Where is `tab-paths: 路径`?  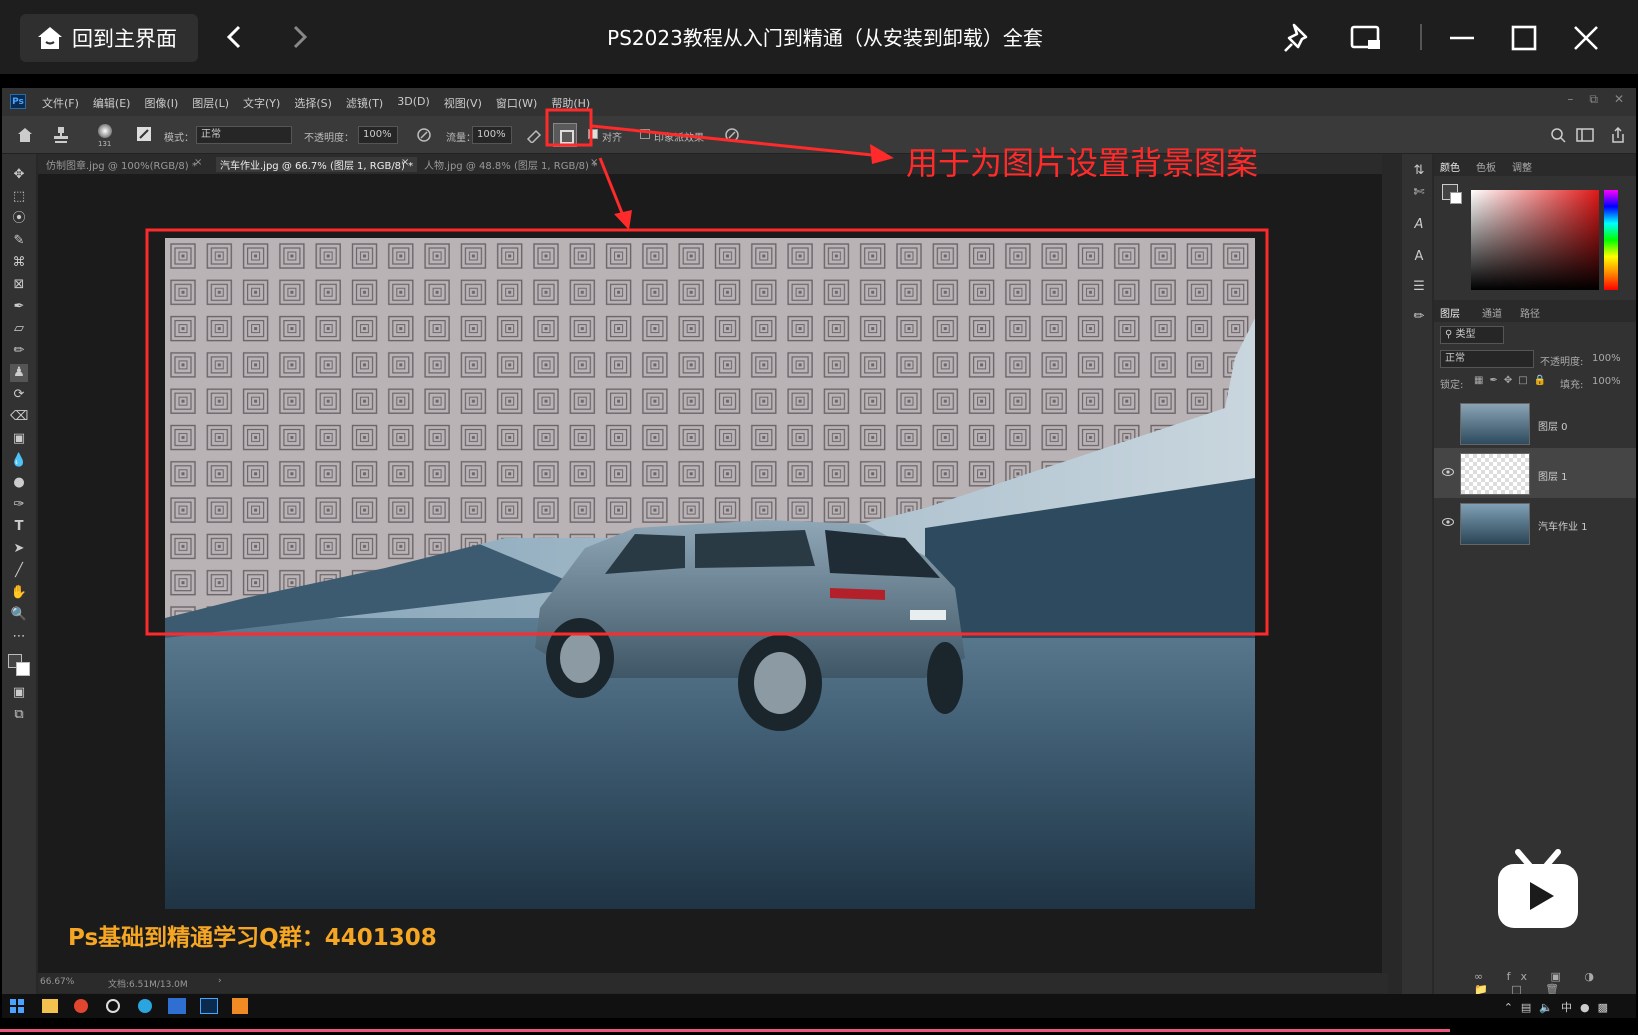
tab-paths: 路径 is located at coordinates (1530, 312).